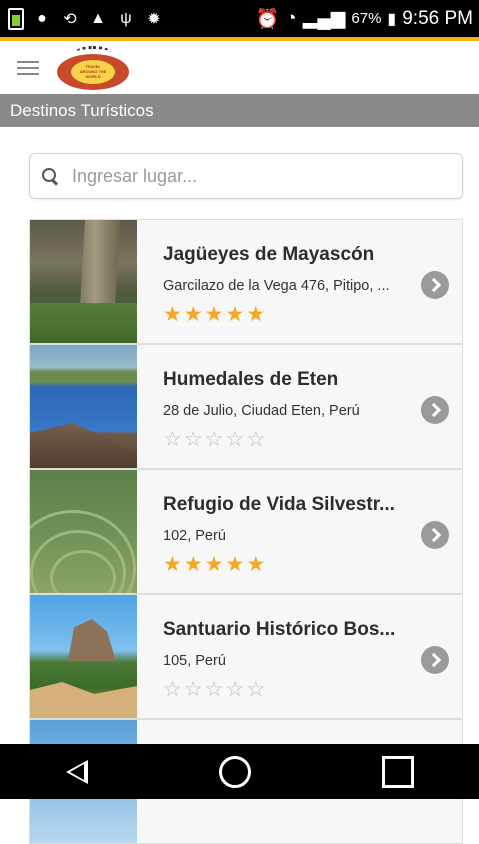 The image size is (479, 844). Describe the element at coordinates (252, 176) in the screenshot. I see `search-input` at that location.